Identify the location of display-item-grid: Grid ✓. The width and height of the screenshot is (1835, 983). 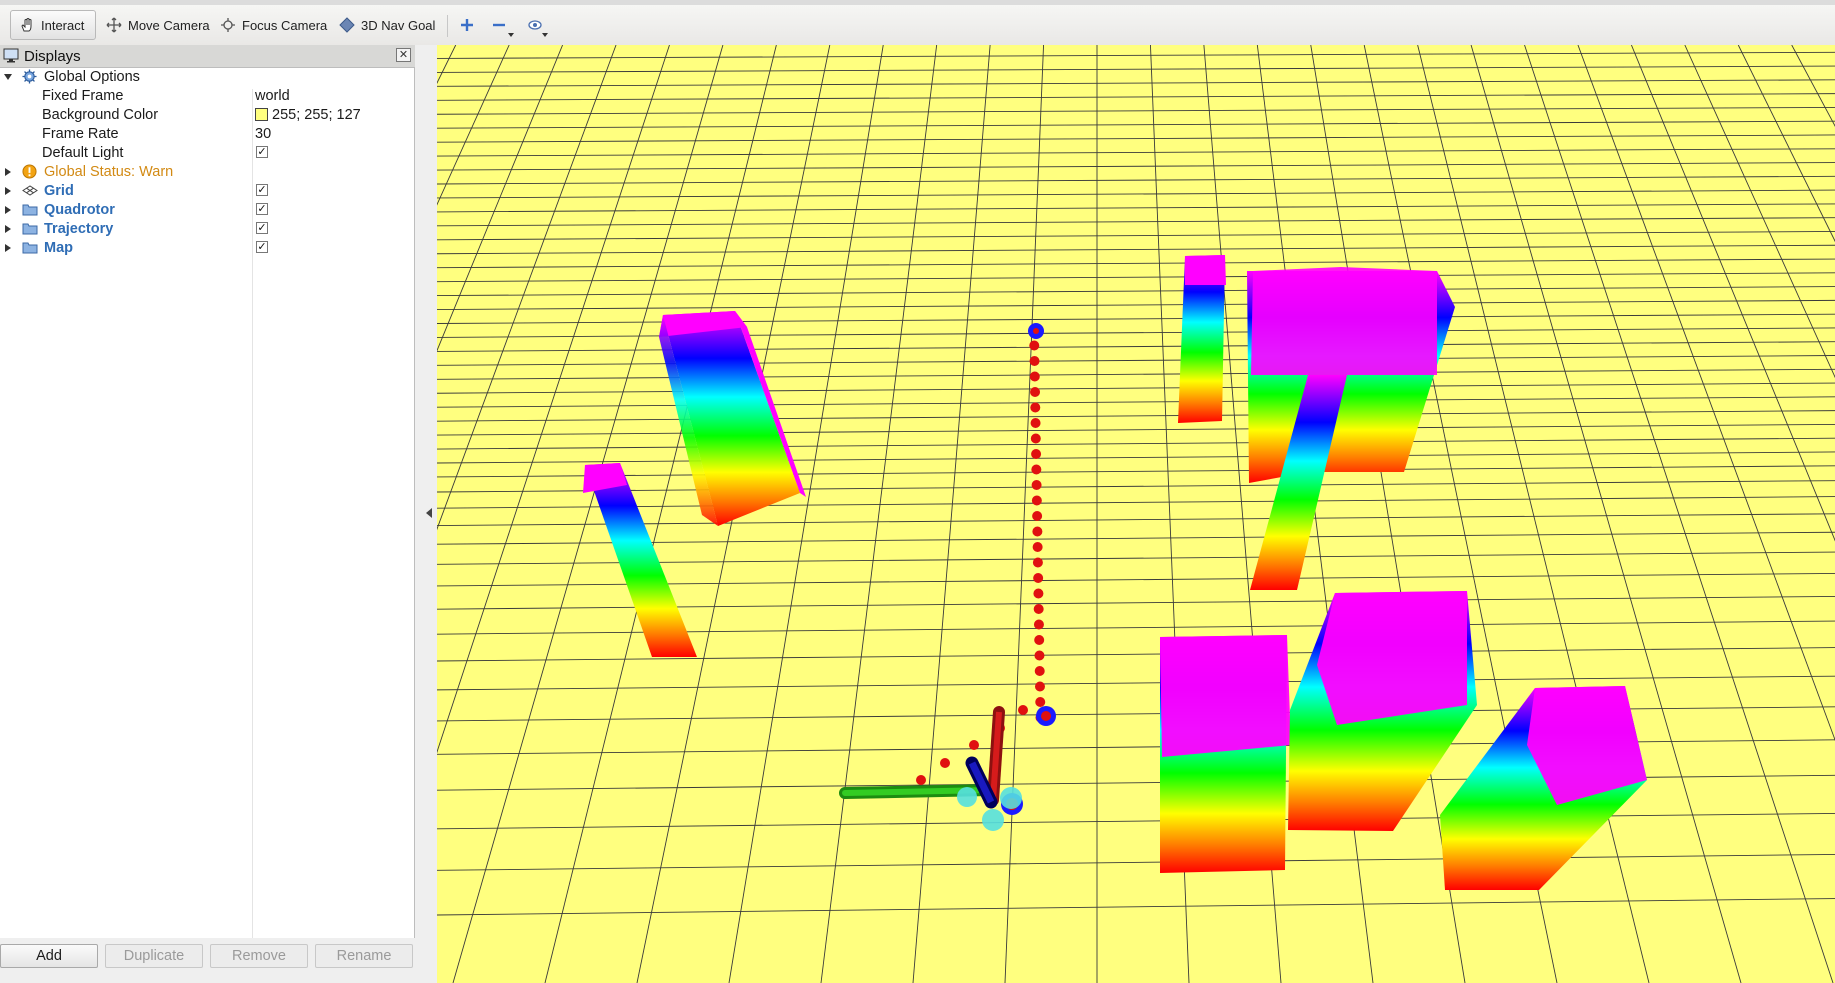
(207, 190).